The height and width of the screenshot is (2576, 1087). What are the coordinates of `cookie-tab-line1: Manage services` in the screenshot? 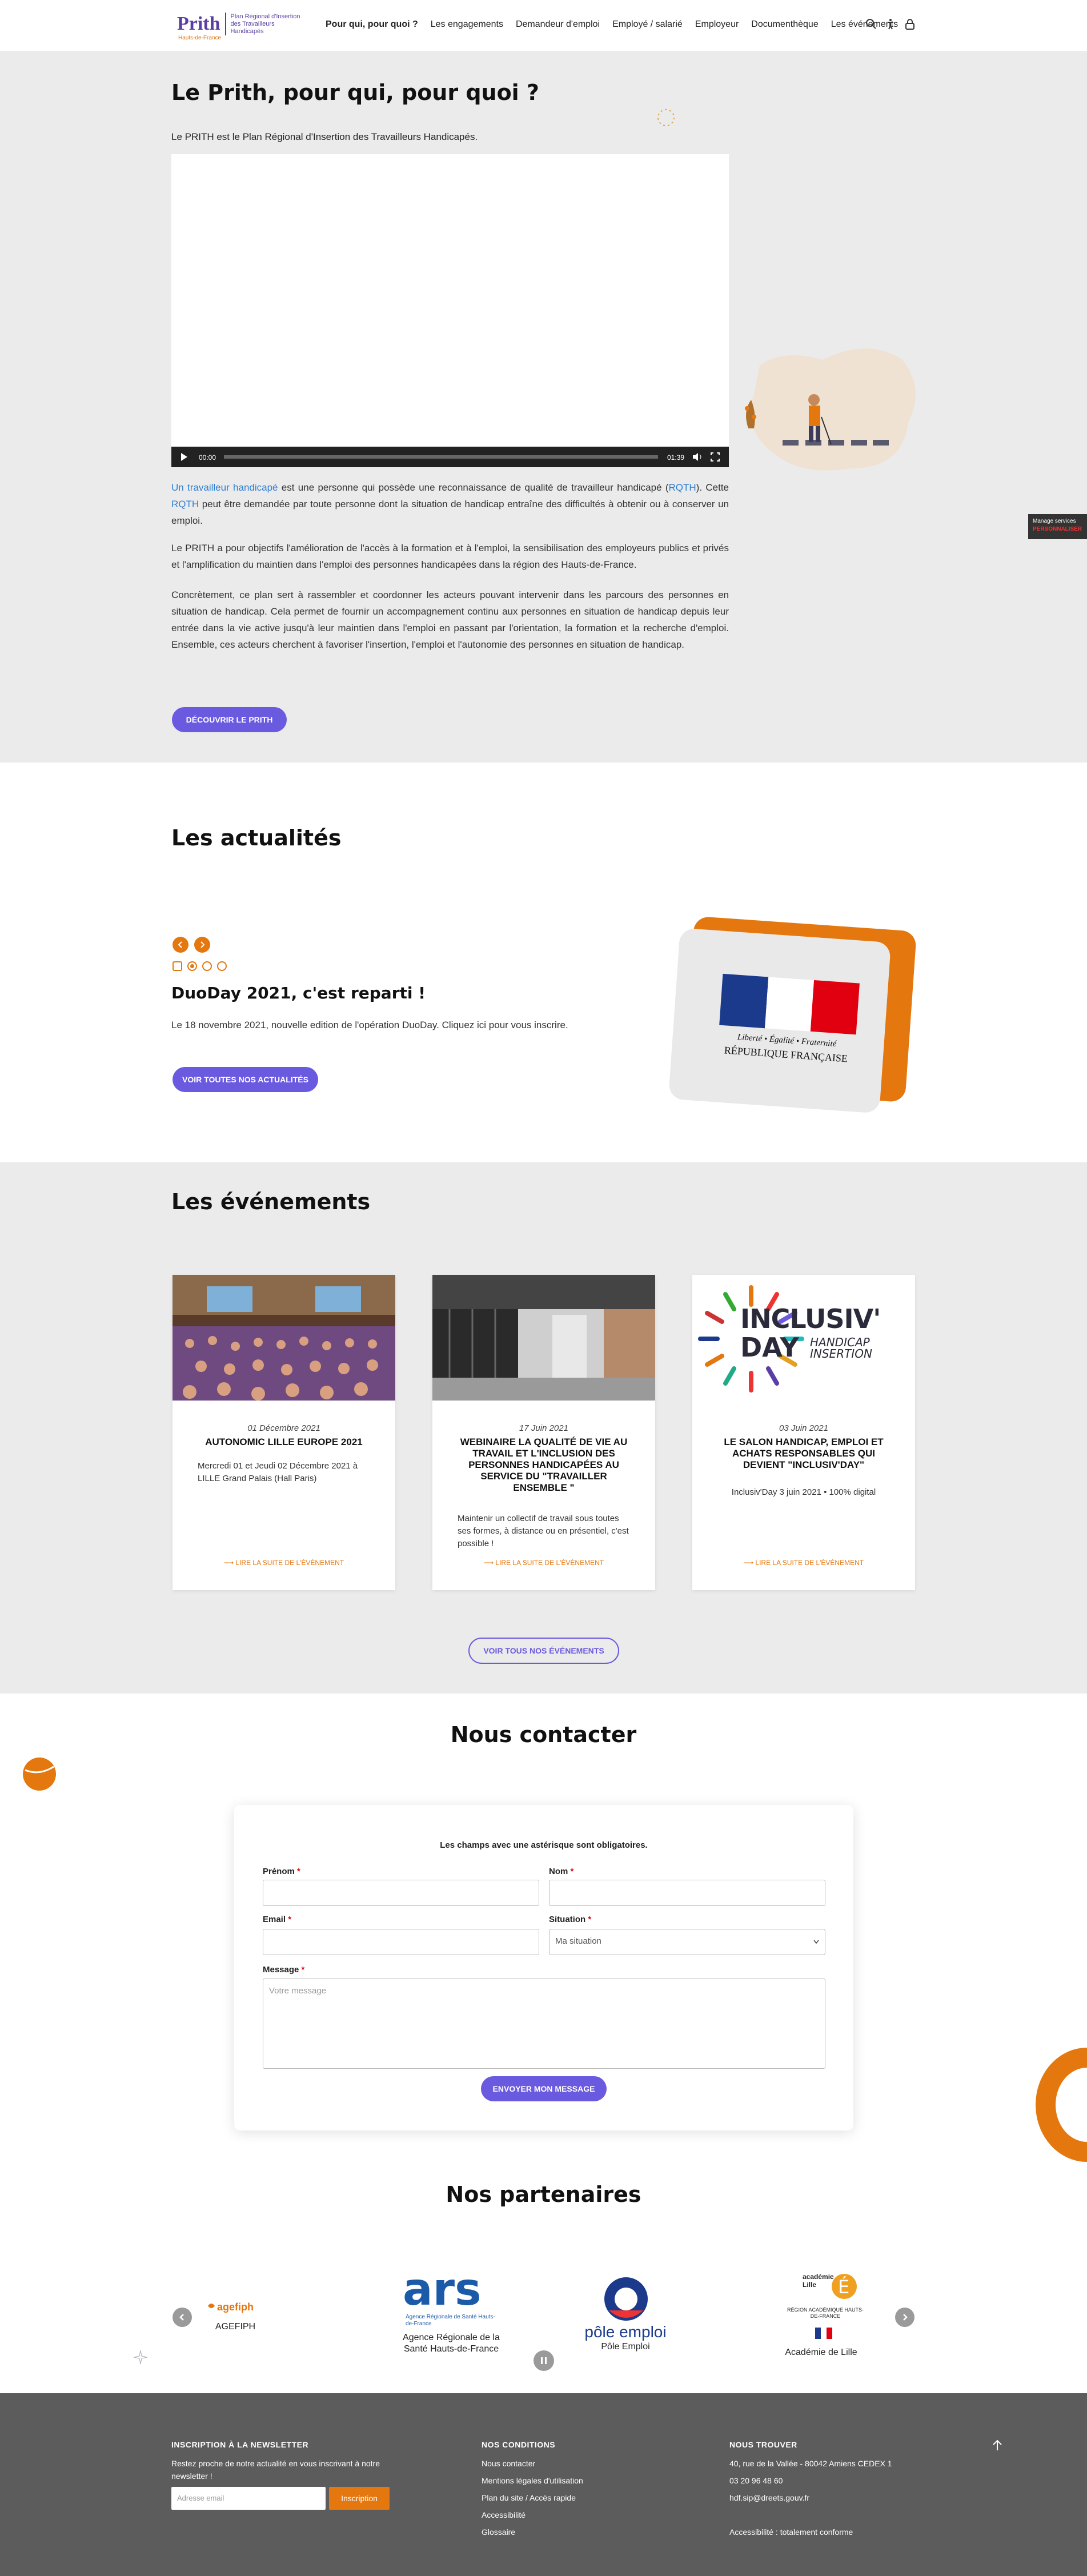 It's located at (1055, 521).